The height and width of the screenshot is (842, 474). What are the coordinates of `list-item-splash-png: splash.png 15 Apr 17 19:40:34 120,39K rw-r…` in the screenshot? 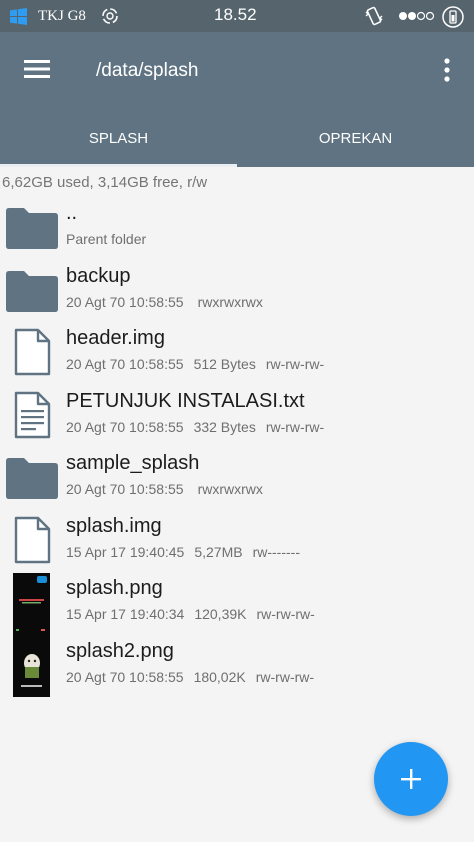 It's located at (237, 604).